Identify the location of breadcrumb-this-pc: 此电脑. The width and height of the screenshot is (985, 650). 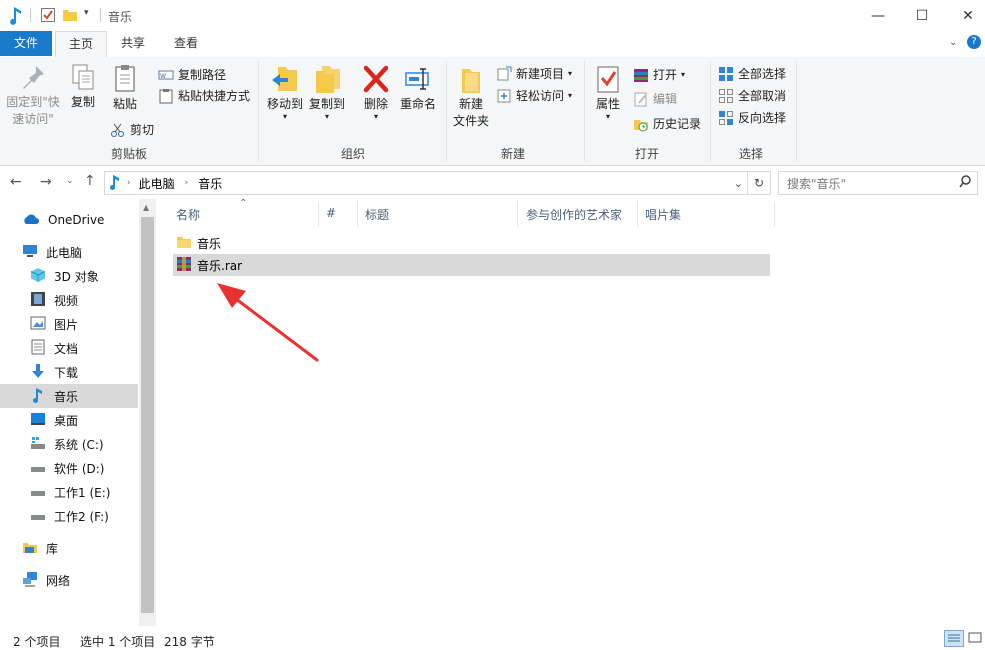
(157, 183).